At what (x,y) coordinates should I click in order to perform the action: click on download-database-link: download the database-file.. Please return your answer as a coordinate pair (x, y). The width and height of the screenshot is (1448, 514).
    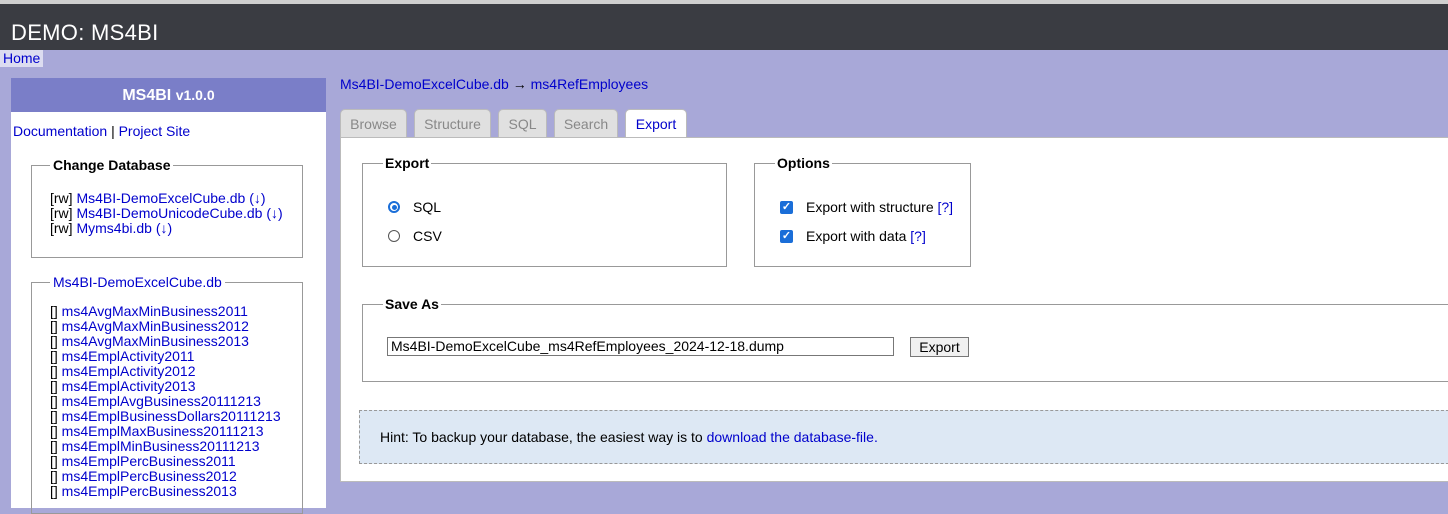
    Looking at the image, I should click on (792, 437).